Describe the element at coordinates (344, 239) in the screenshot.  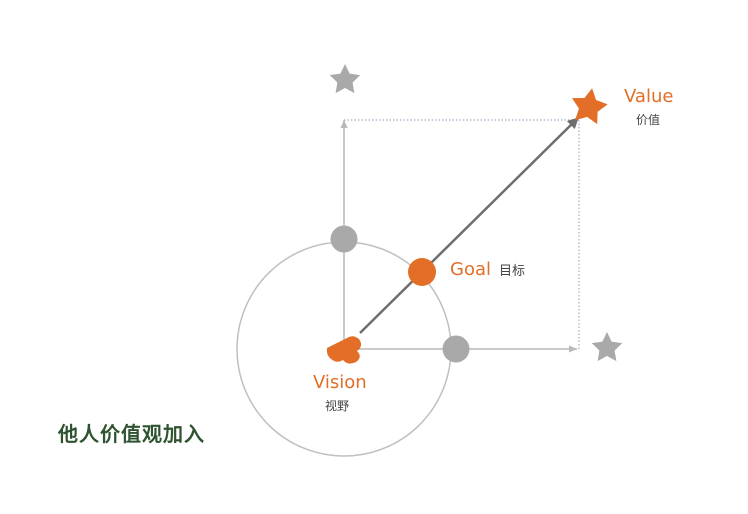
I see `vertical-intersection-node` at that location.